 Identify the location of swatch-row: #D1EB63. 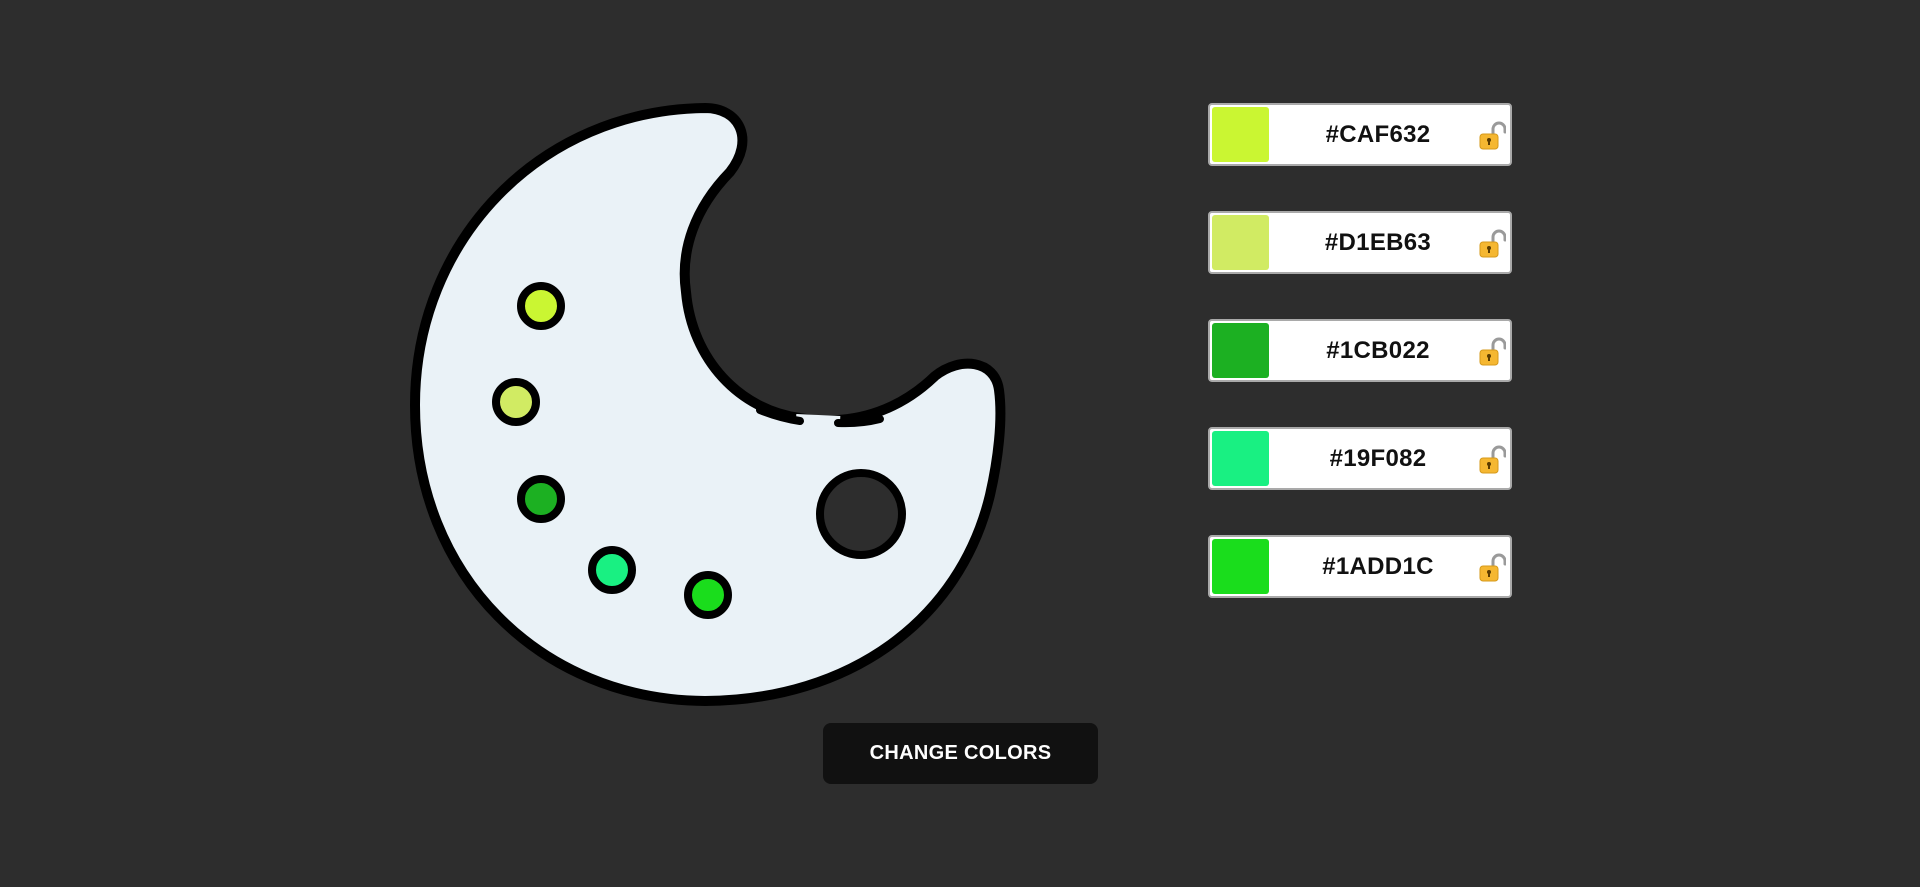
(1360, 242).